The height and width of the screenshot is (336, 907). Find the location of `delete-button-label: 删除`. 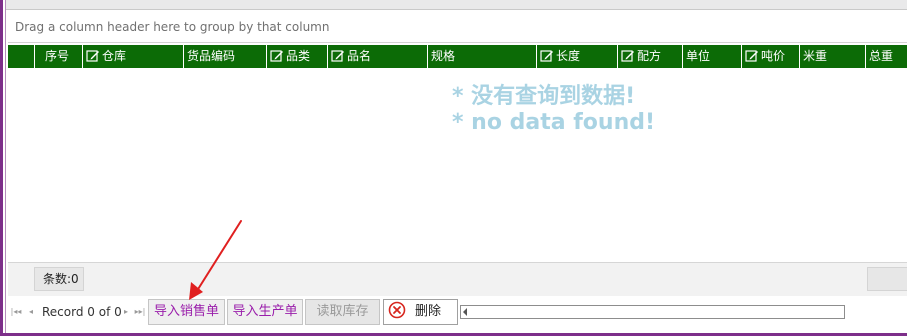

delete-button-label: 删除 is located at coordinates (428, 311).